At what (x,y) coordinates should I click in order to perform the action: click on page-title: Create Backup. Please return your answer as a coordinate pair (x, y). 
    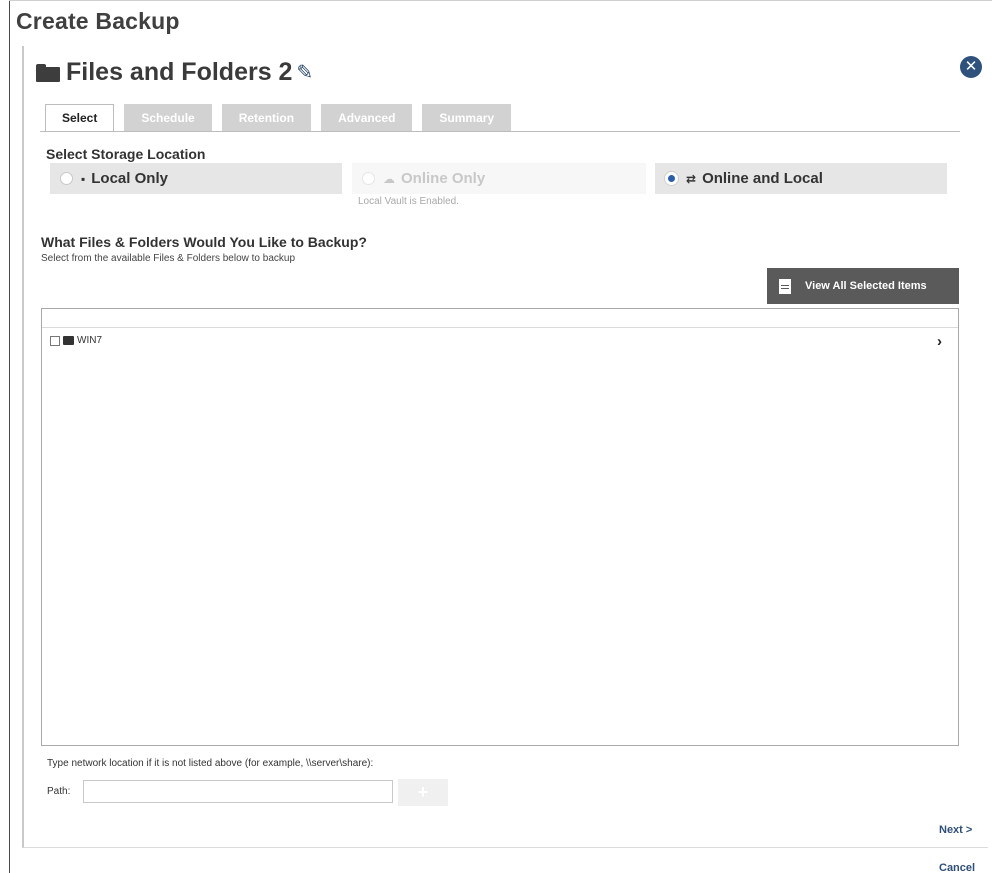
    Looking at the image, I should click on (98, 21).